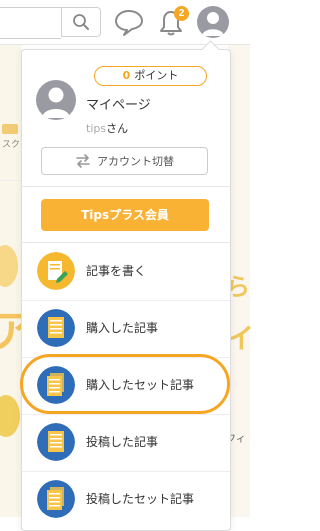  What do you see at coordinates (56, 385) in the screenshot?
I see `purchased-set-article-icon` at bounding box center [56, 385].